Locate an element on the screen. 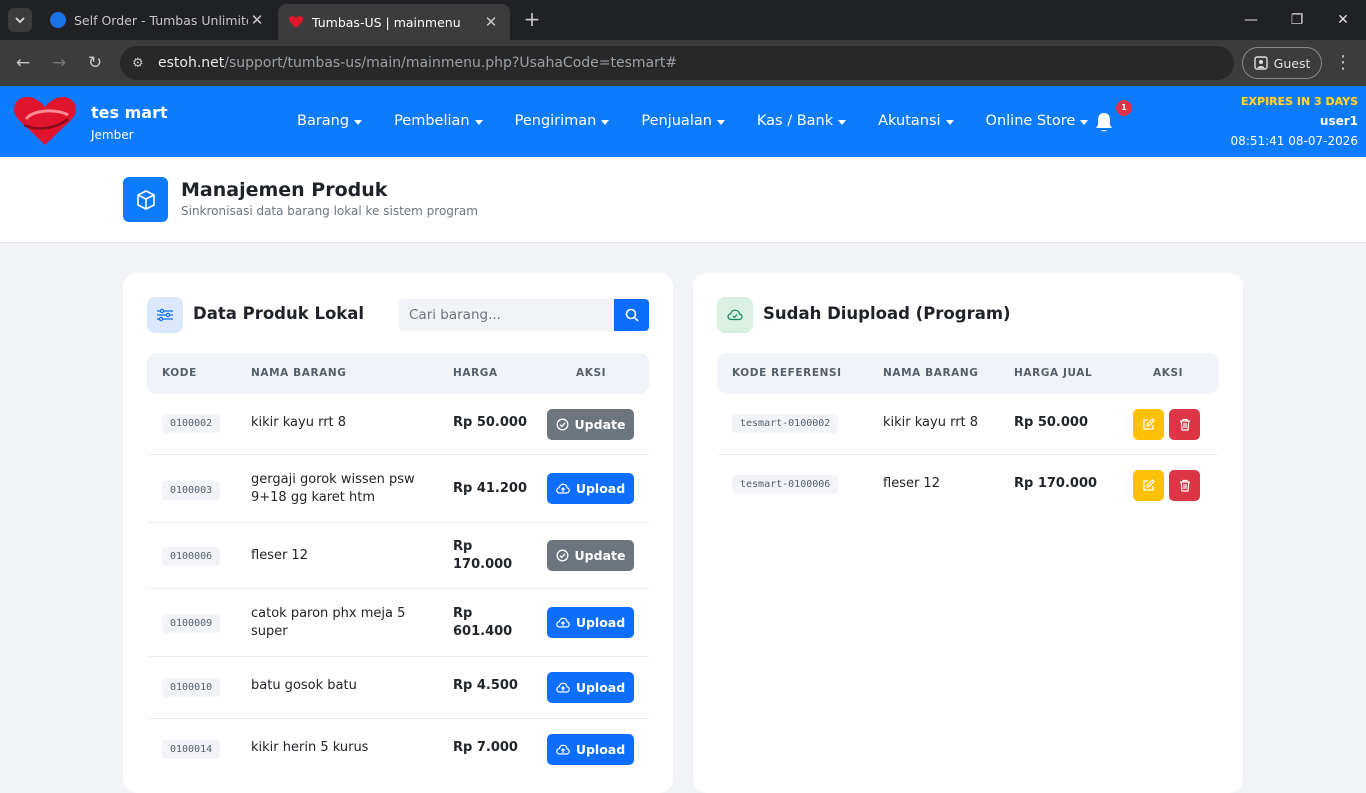  datetime: 08:51:41 08-07-2026 is located at coordinates (1294, 141).